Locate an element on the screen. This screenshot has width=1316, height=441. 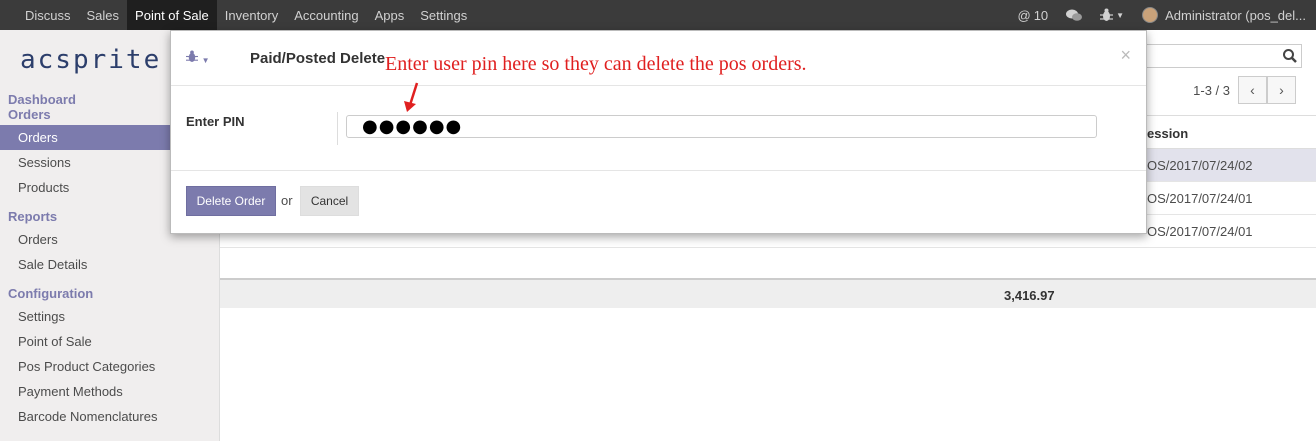
chevron-right-icon: › is located at coordinates (1281, 90).